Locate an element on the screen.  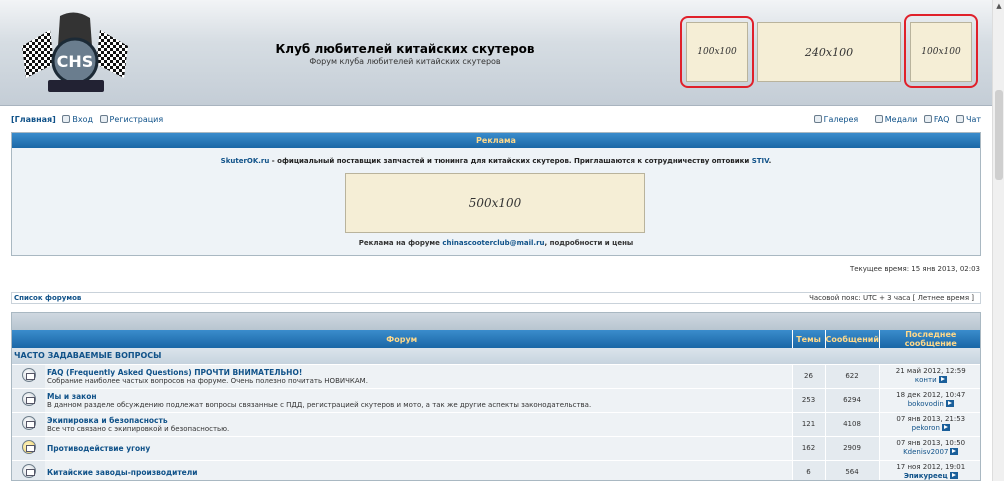
site-subtitle: Форум клуба любителей китайских скутеров is located at coordinates (405, 61).